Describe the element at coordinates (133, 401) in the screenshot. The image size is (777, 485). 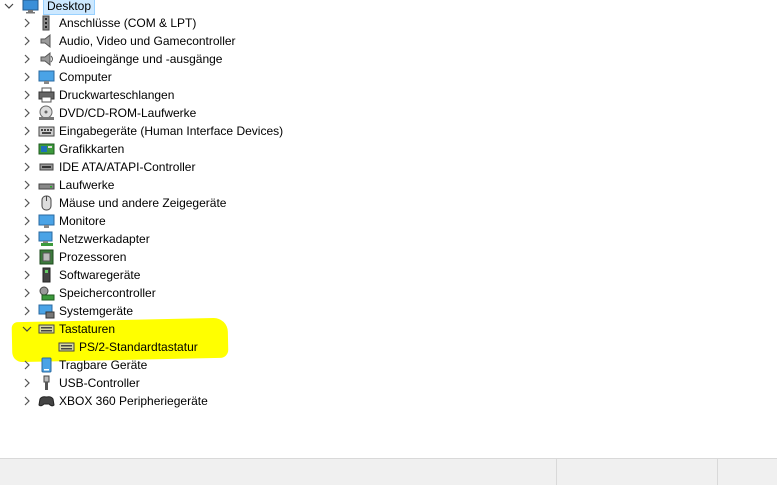
I see `tree-item-label: XBOX 360 Peripheriegeräte` at that location.